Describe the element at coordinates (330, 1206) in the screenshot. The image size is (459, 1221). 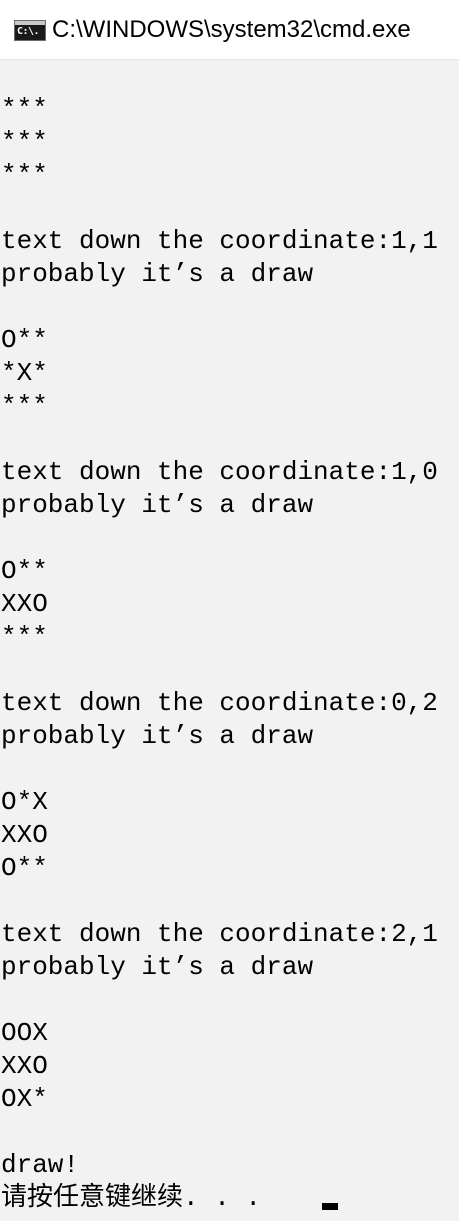
I see `text-cursor` at that location.